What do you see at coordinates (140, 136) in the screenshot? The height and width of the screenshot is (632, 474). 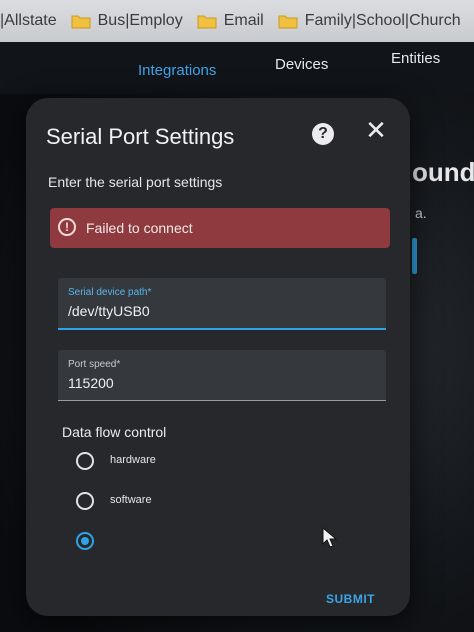 I see `dialog-title: Serial Port Settings` at bounding box center [140, 136].